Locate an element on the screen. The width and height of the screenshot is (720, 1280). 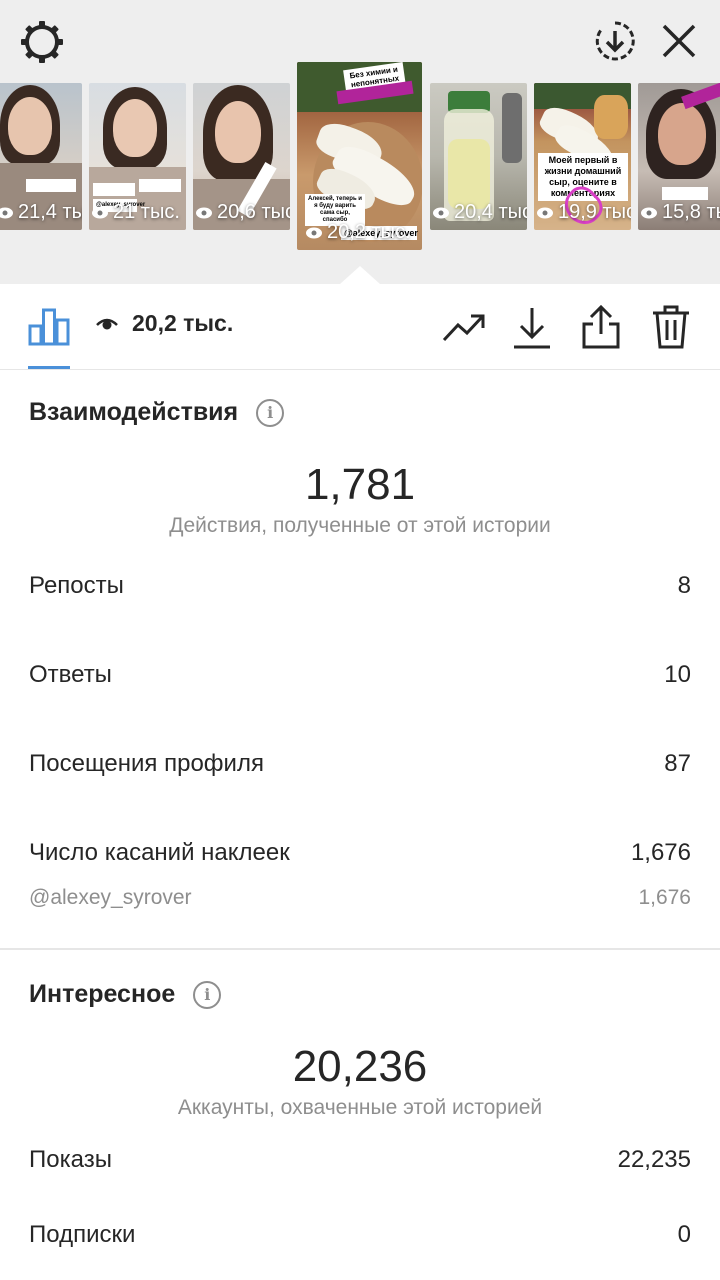
metric-value: 87 is located at coordinates (677, 763).